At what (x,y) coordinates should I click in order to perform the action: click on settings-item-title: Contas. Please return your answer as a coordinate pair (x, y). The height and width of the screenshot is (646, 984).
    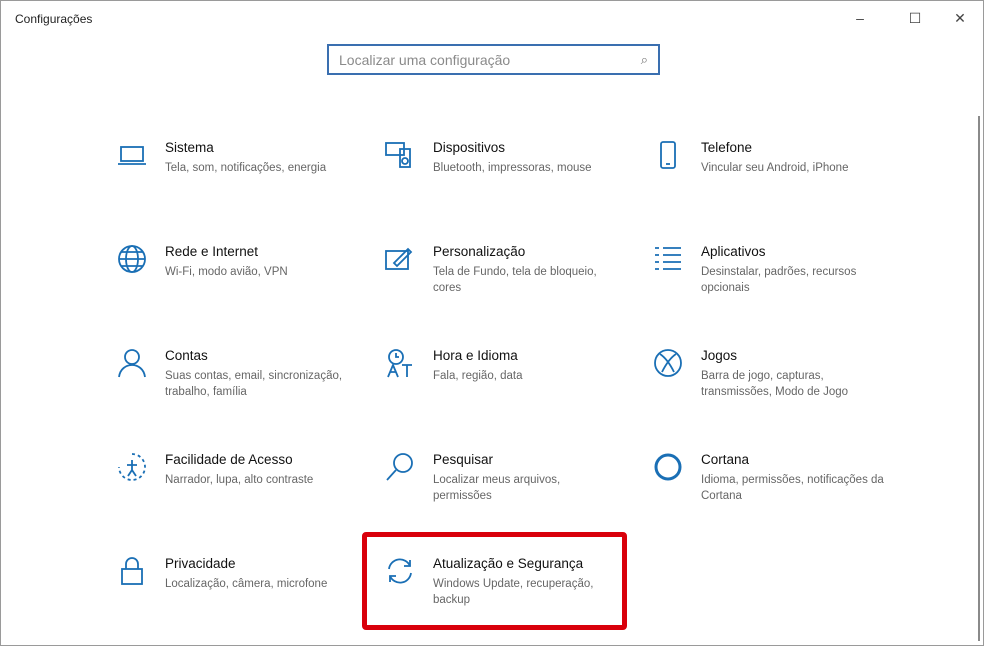
    Looking at the image, I should click on (186, 355).